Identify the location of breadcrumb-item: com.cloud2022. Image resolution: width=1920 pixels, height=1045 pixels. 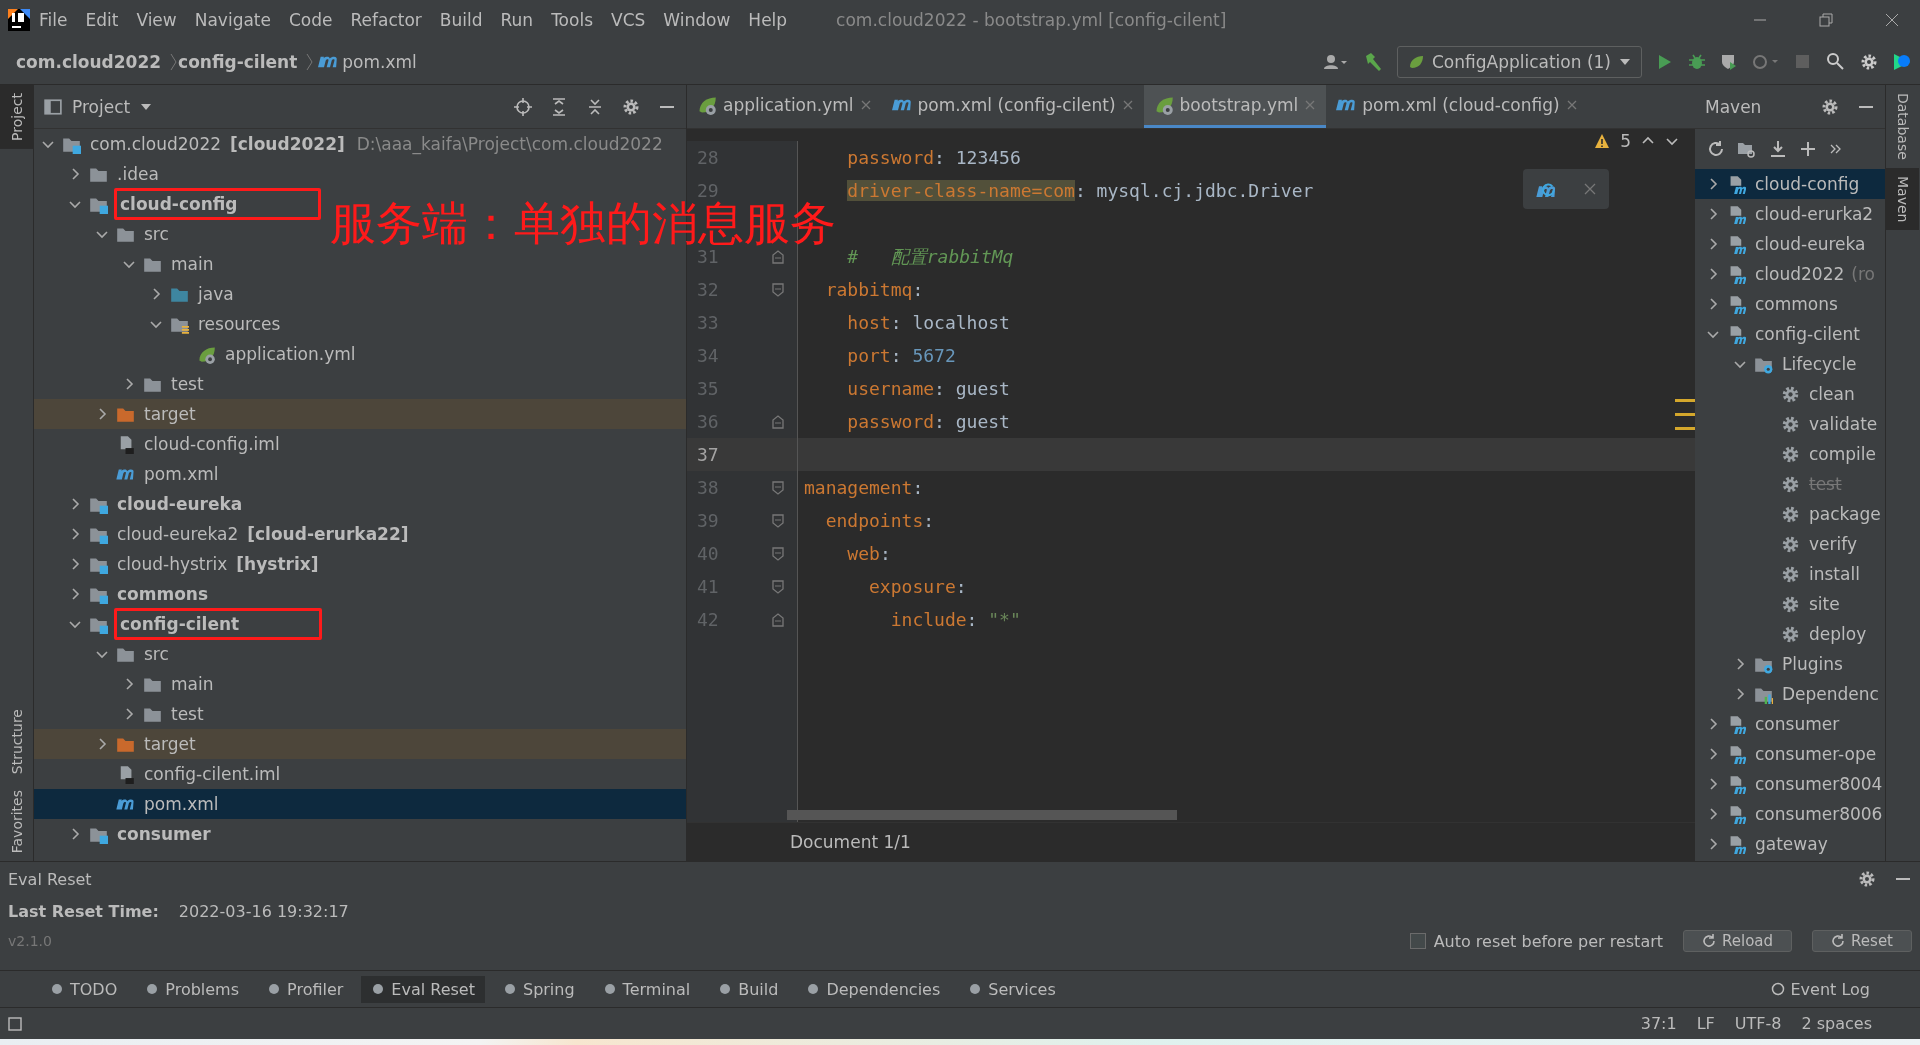
(89, 62).